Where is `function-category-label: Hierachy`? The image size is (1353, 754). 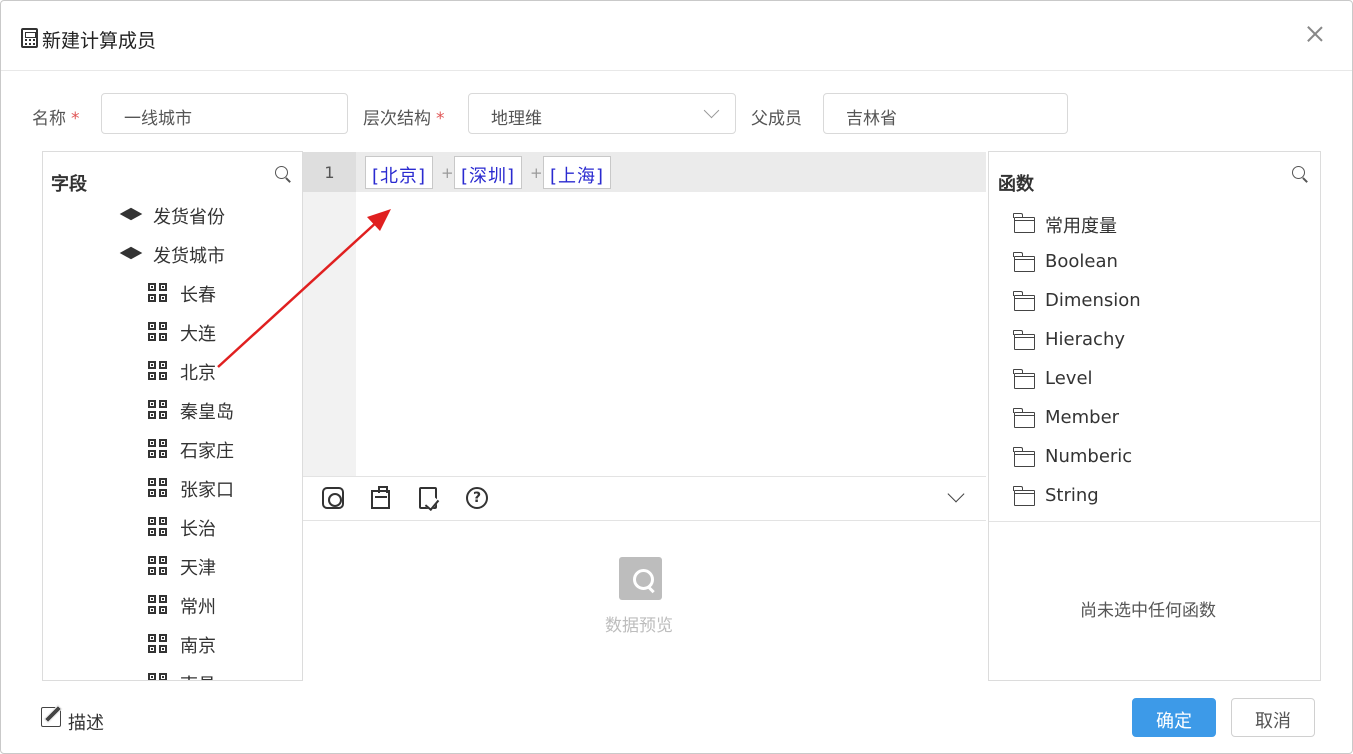 function-category-label: Hierachy is located at coordinates (1085, 339).